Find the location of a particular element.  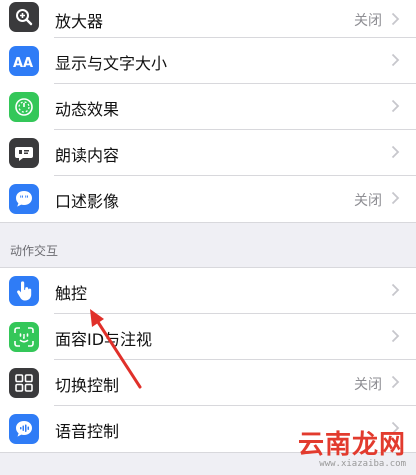

settings-row-label: 动态效果 is located at coordinates (87, 109).